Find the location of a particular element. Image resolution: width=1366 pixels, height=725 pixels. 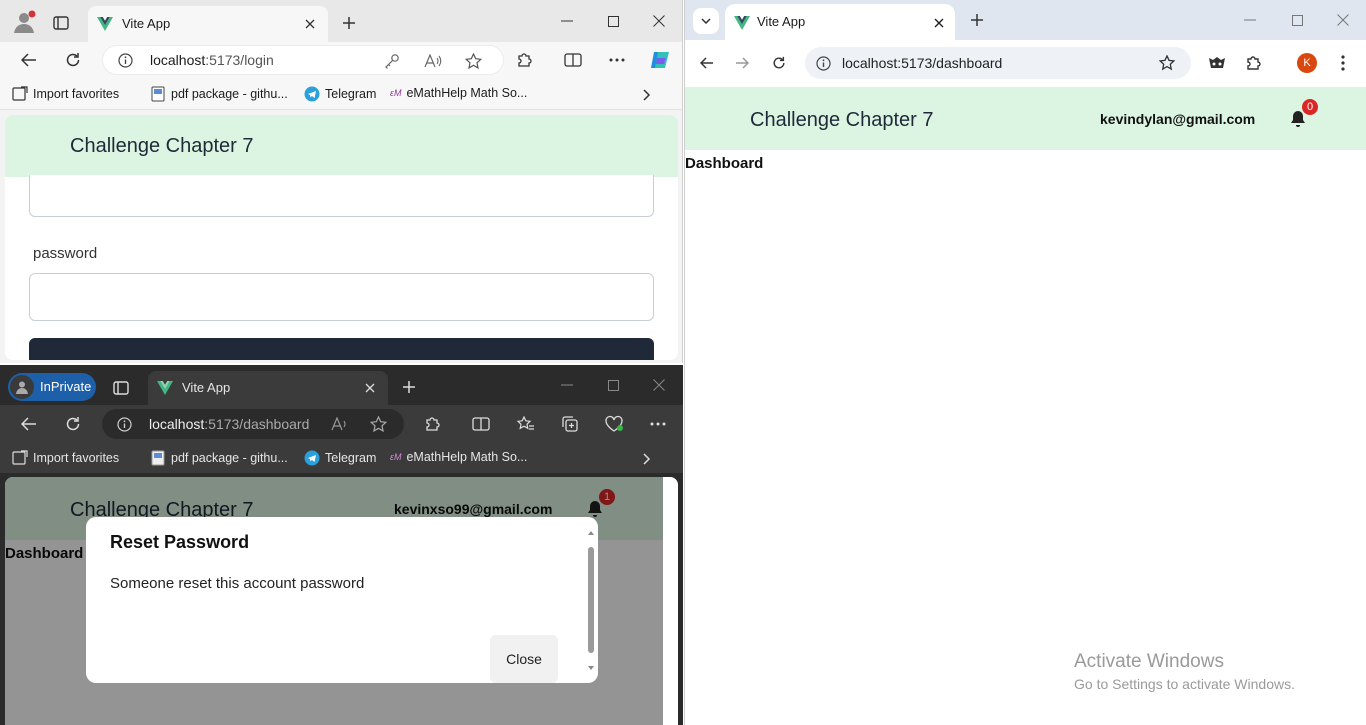

modal-scrollbar is located at coordinates (591, 600).